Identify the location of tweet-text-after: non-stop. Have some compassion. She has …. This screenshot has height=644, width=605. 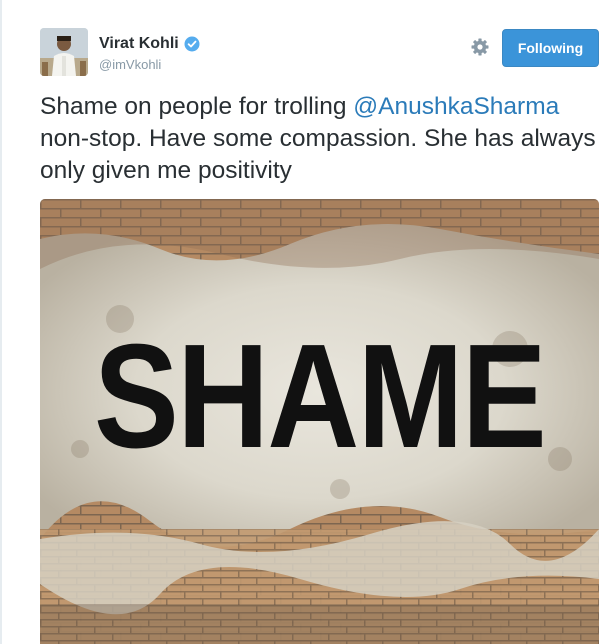
(318, 154).